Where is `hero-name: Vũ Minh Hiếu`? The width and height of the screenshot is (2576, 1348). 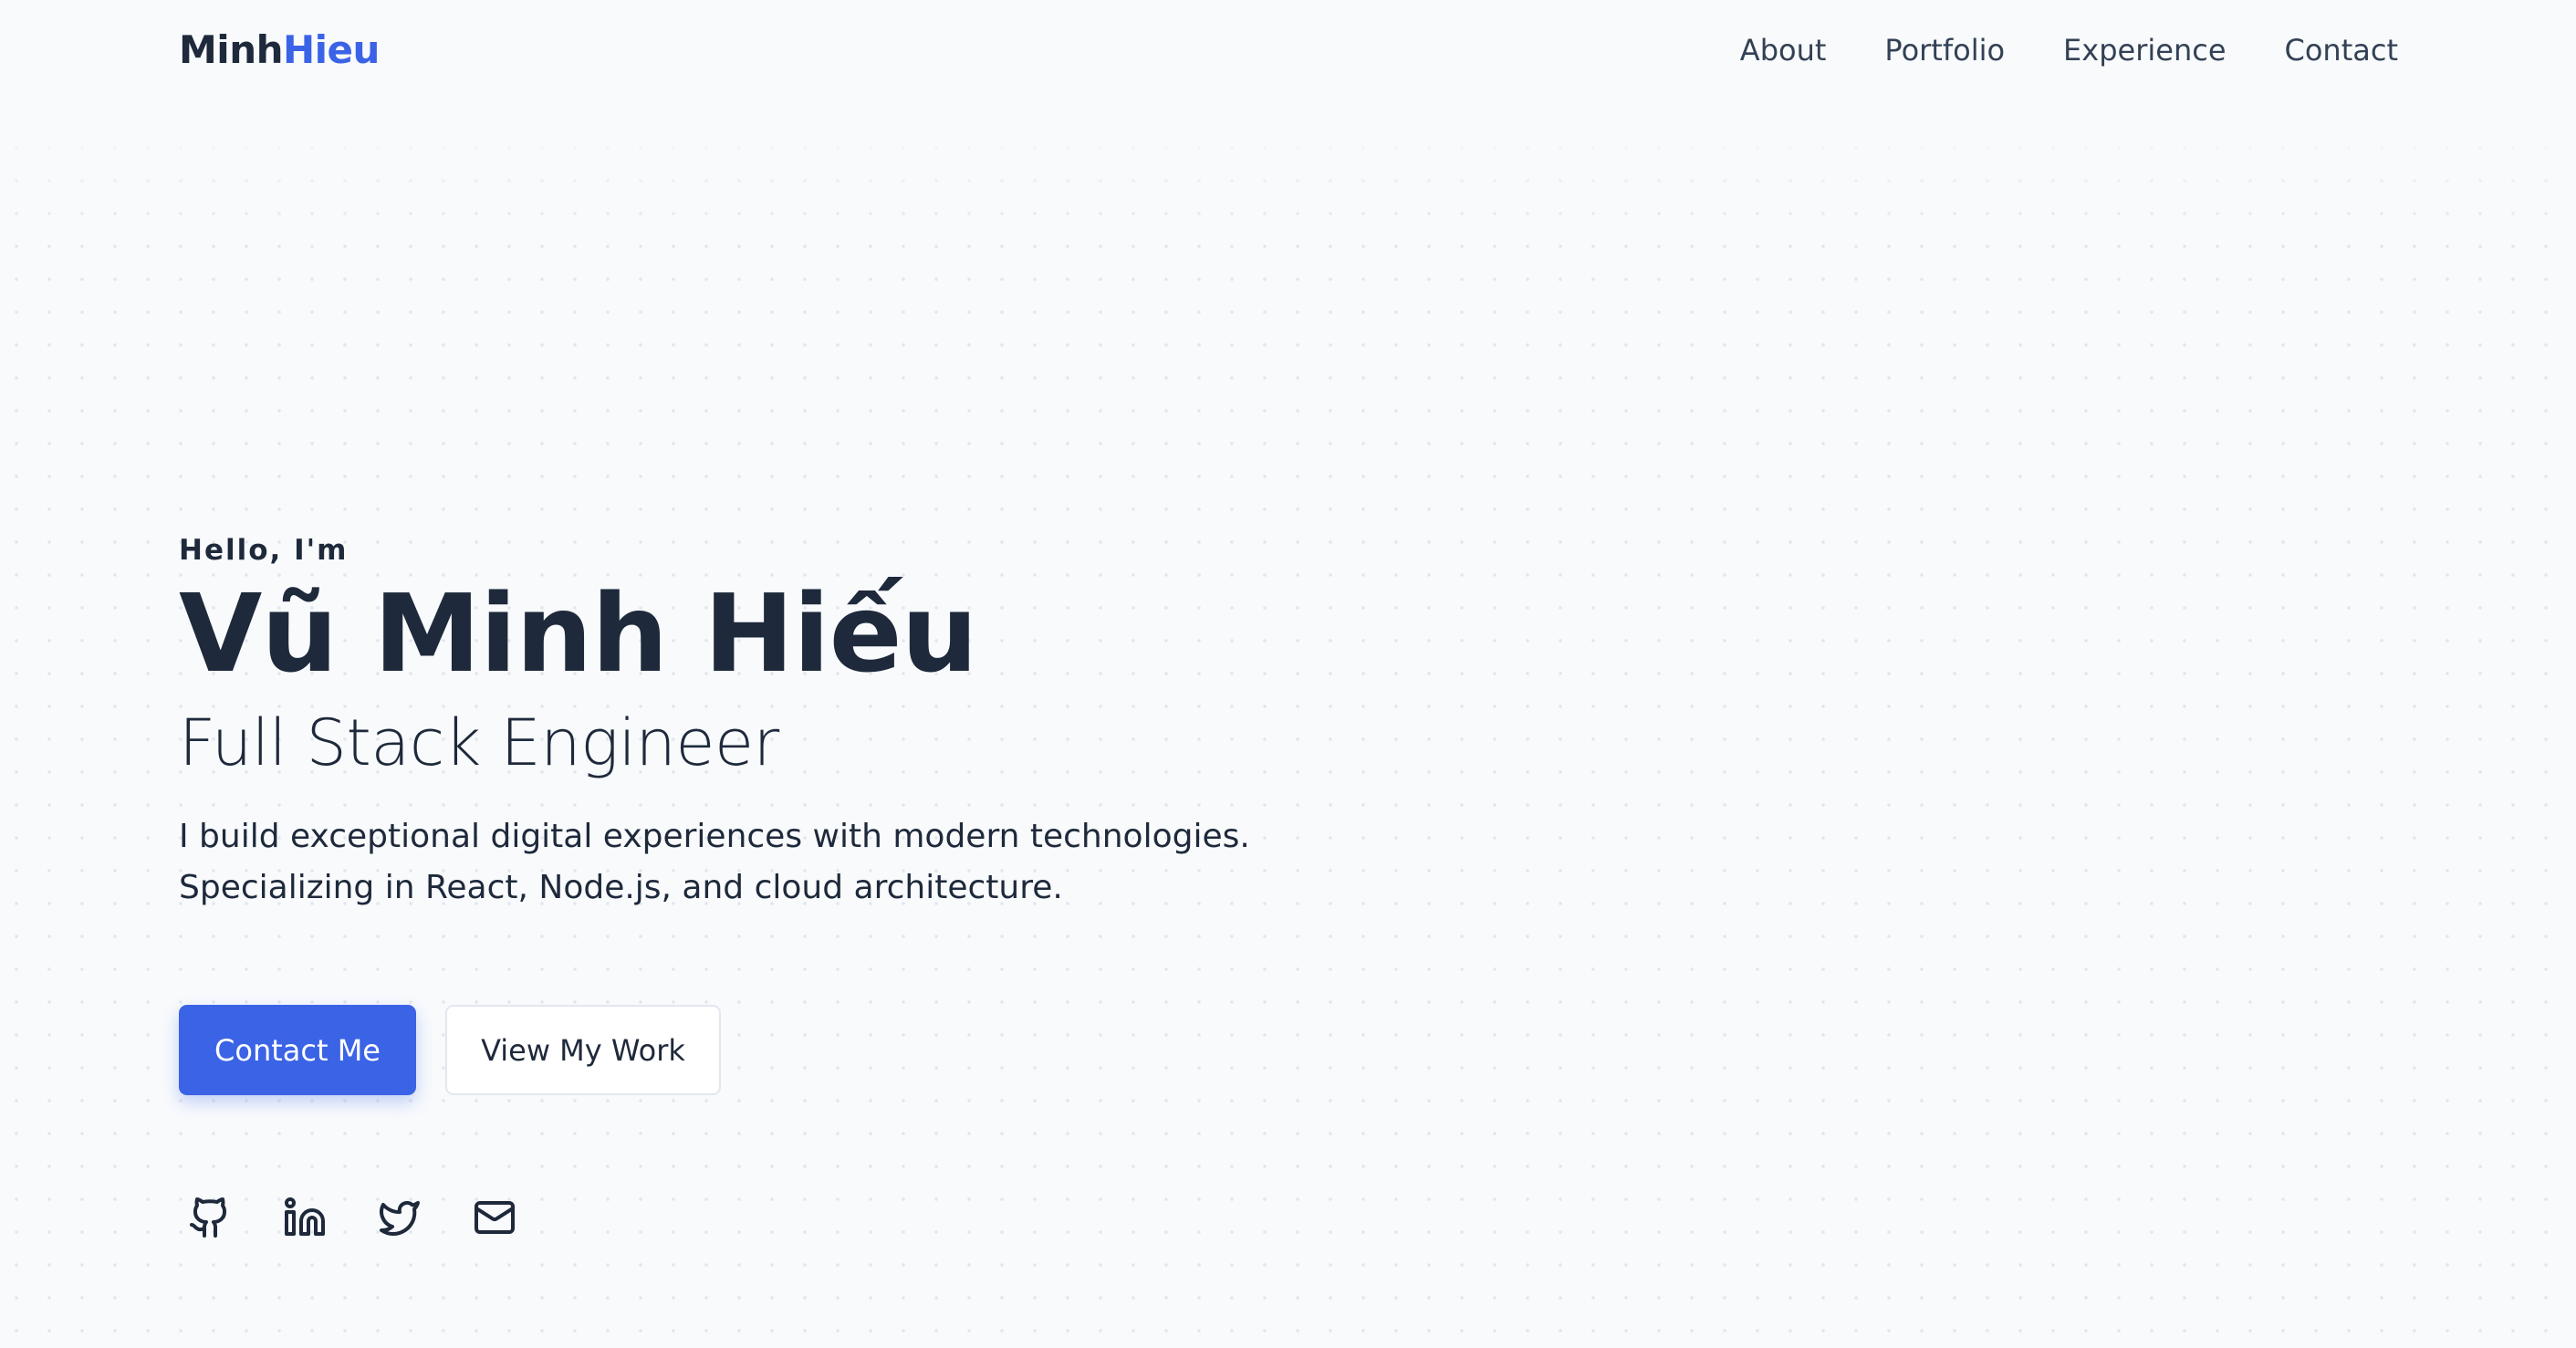 hero-name: Vũ Minh Hiếu is located at coordinates (578, 633).